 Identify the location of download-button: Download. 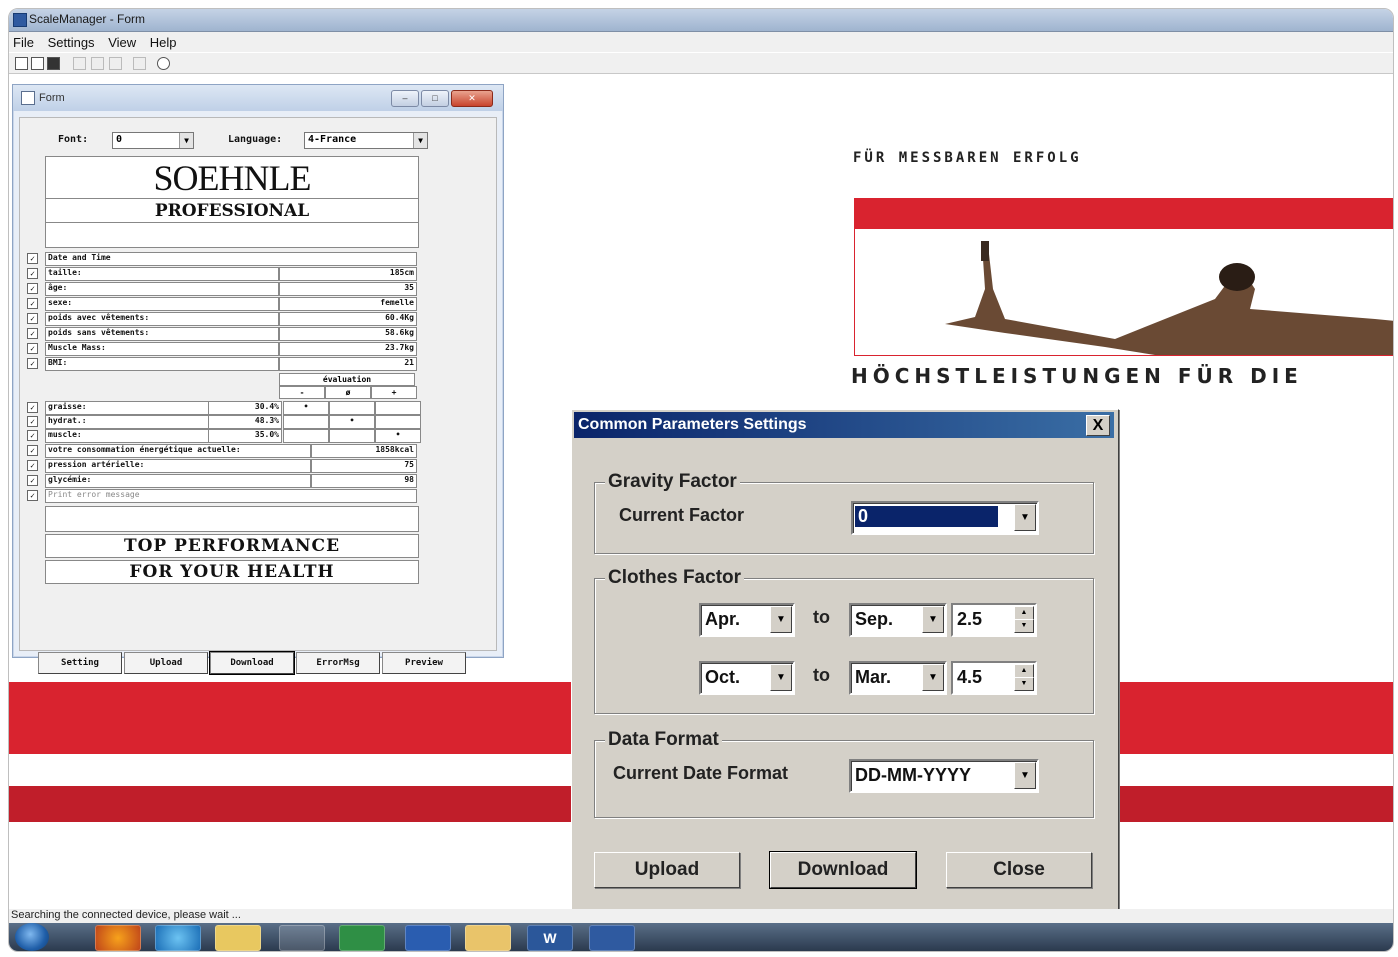
(252, 663).